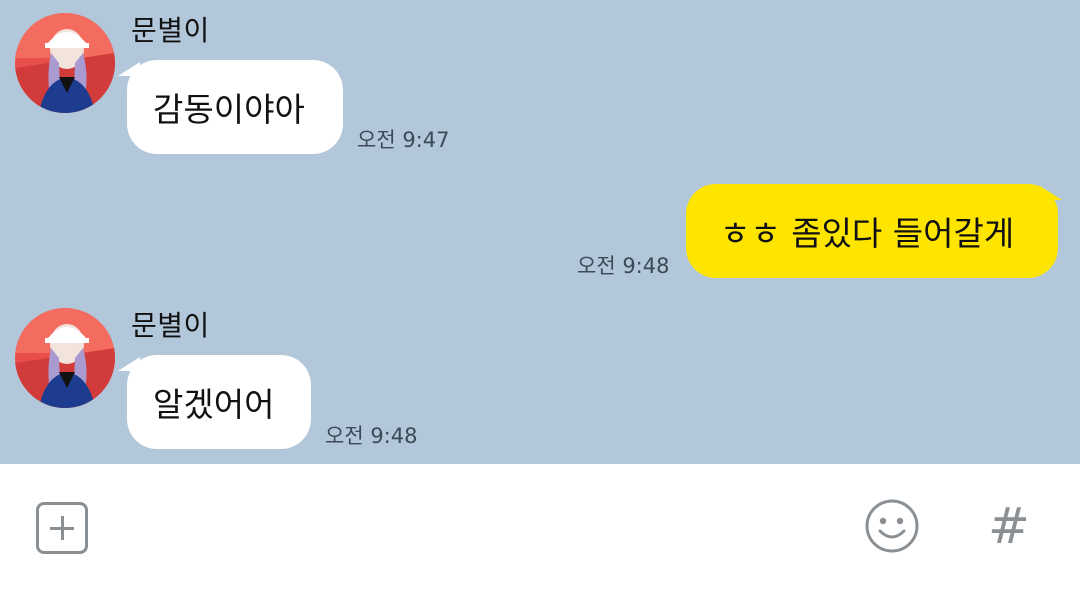 Image resolution: width=1080 pixels, height=590 pixels. What do you see at coordinates (867, 233) in the screenshot?
I see `message-text: ㅎㅎ 좀있다 들어갈게` at bounding box center [867, 233].